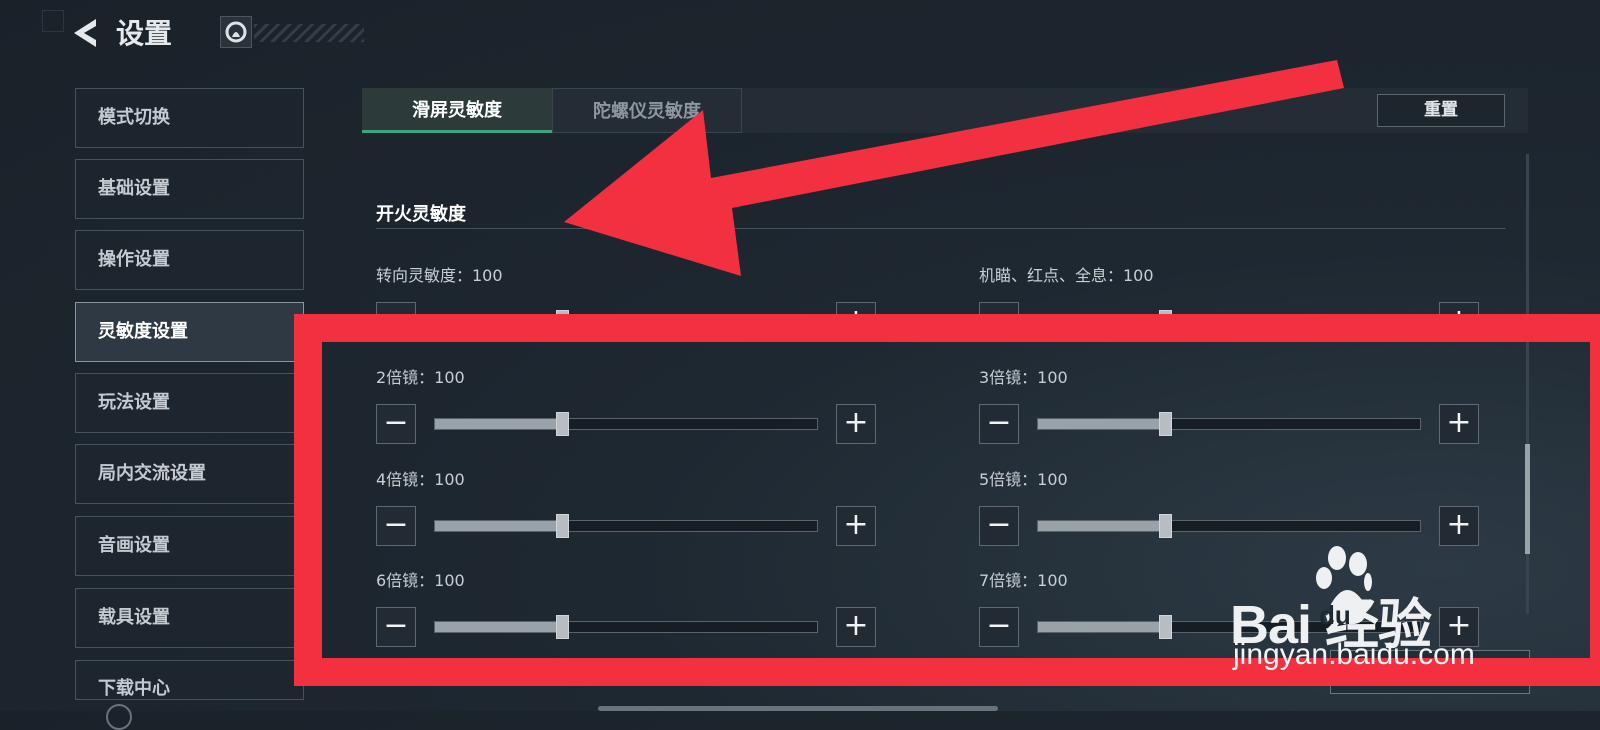 The height and width of the screenshot is (730, 1600). Describe the element at coordinates (420, 377) in the screenshot. I see `slider-label: 2倍镜：100` at that location.